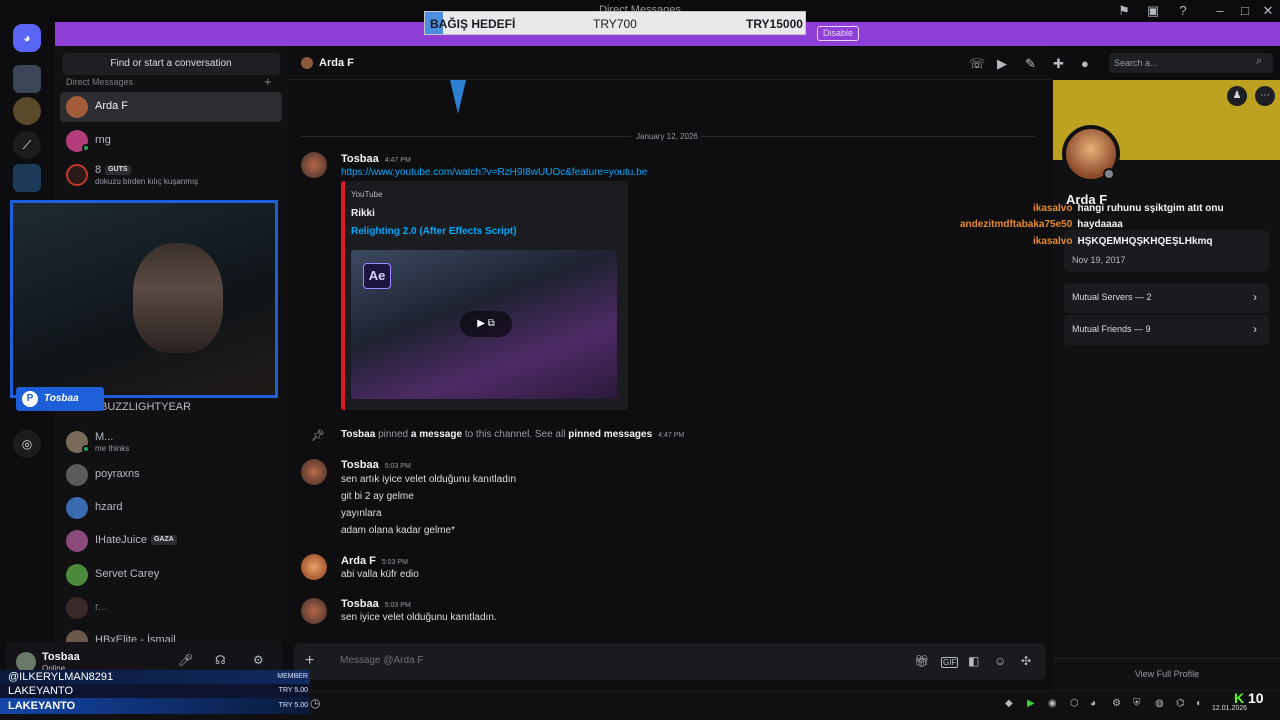 The image size is (1280, 720). I want to click on pin-author: Tosbaa, so click(358, 434).